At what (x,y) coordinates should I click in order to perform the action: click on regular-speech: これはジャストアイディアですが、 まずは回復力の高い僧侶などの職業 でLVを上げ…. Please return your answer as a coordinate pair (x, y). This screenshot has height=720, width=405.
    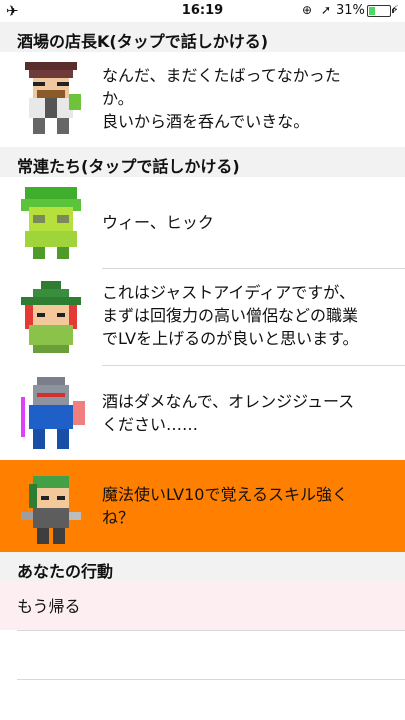
    Looking at the image, I should click on (243, 315).